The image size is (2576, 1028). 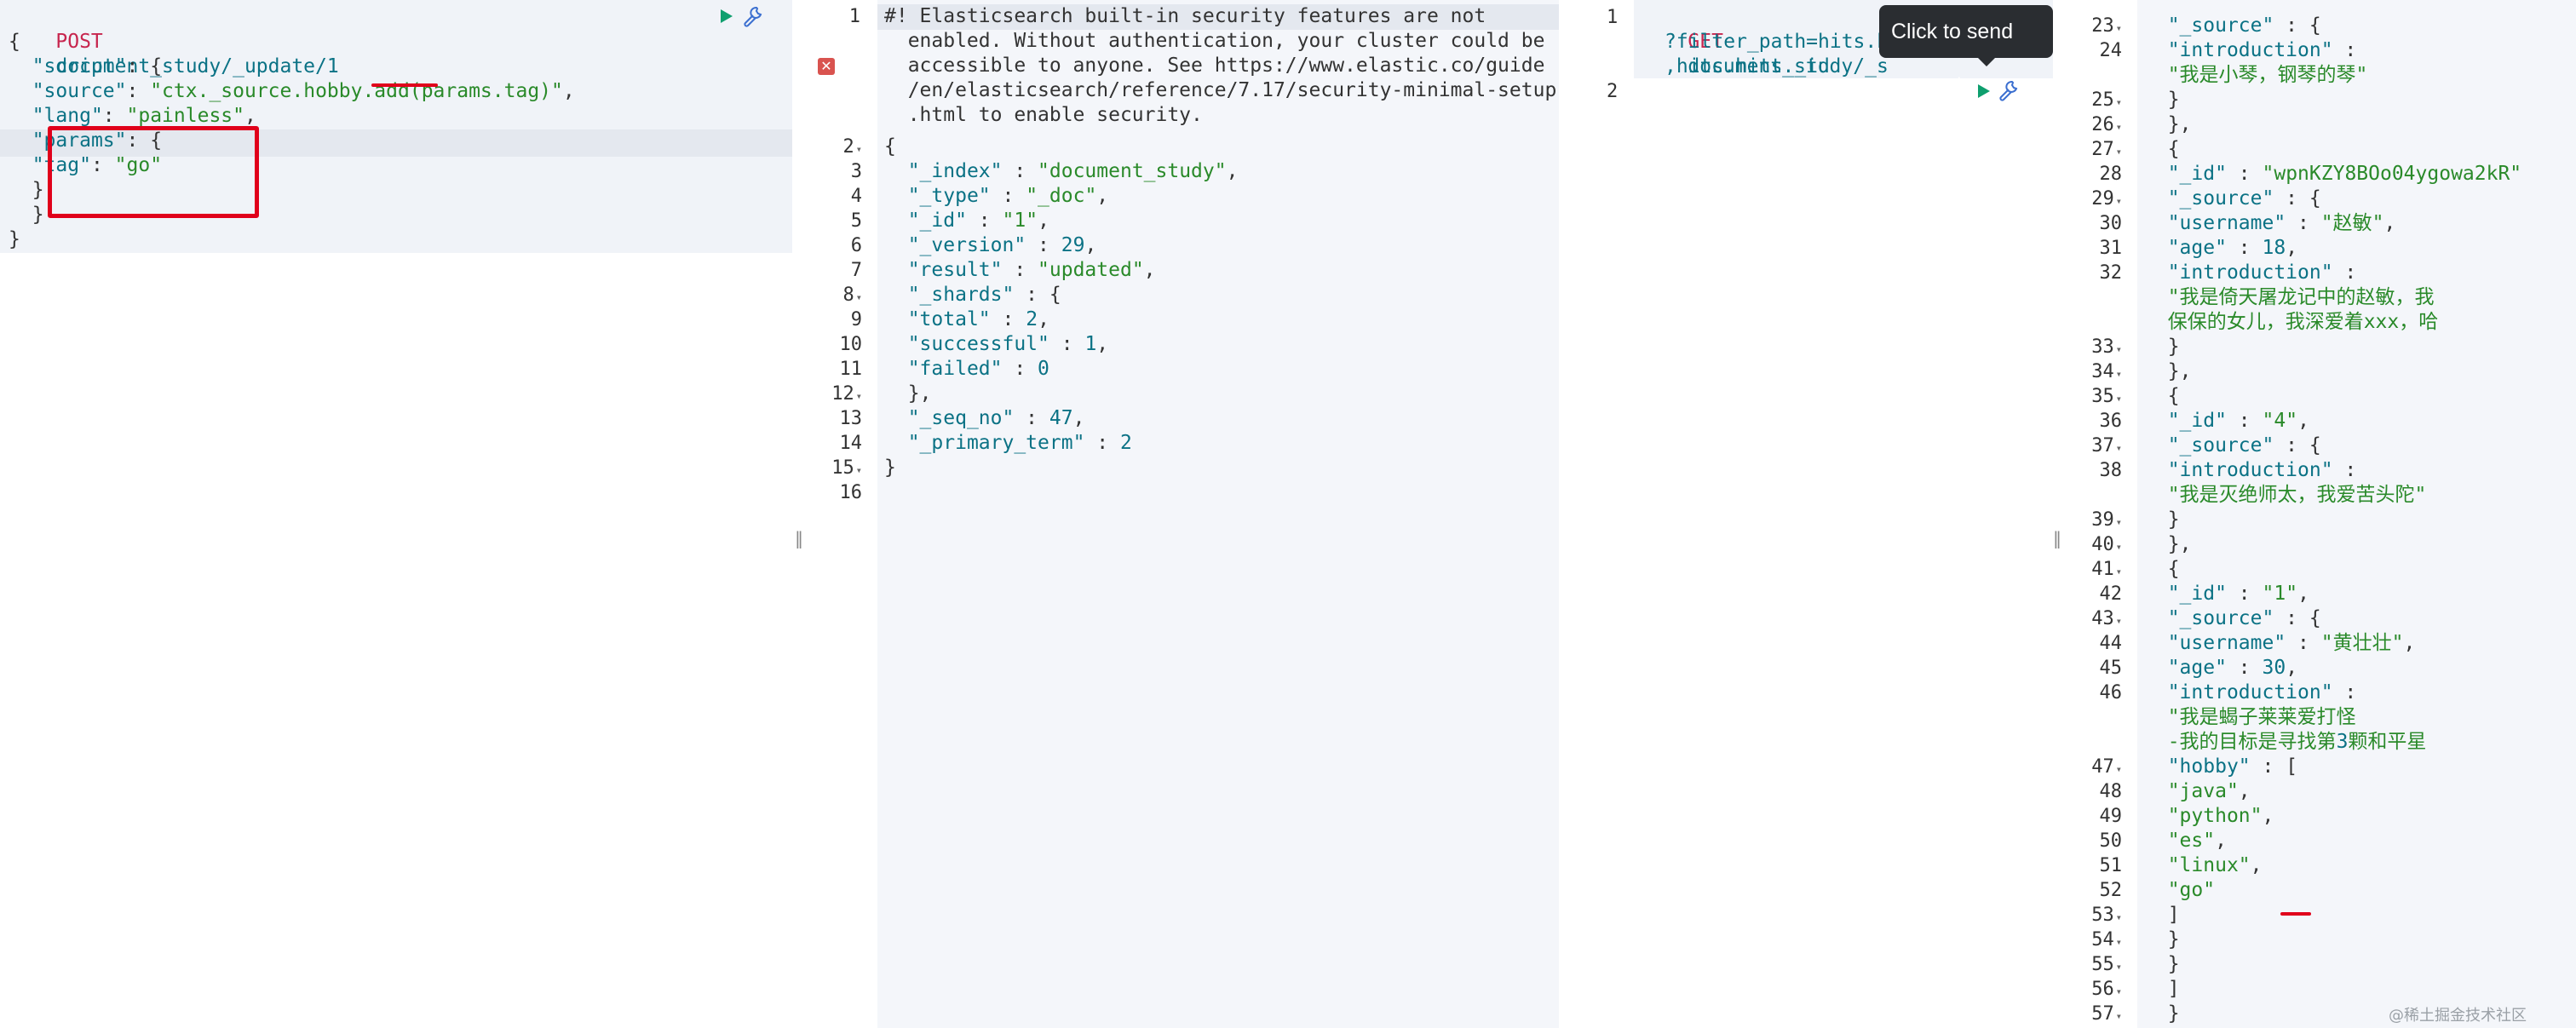 I want to click on code-line: 4 "_type" : "_doc",, so click(x=980, y=196).